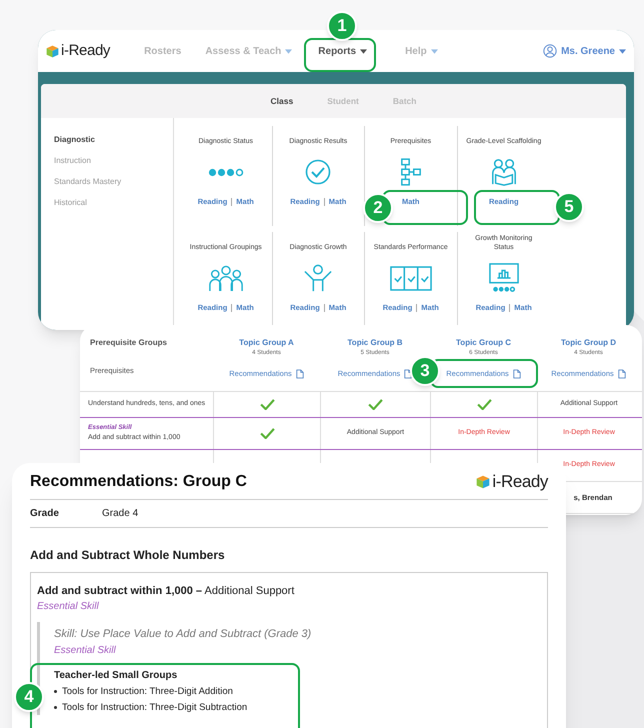  I want to click on progress-dots-icon, so click(226, 172).